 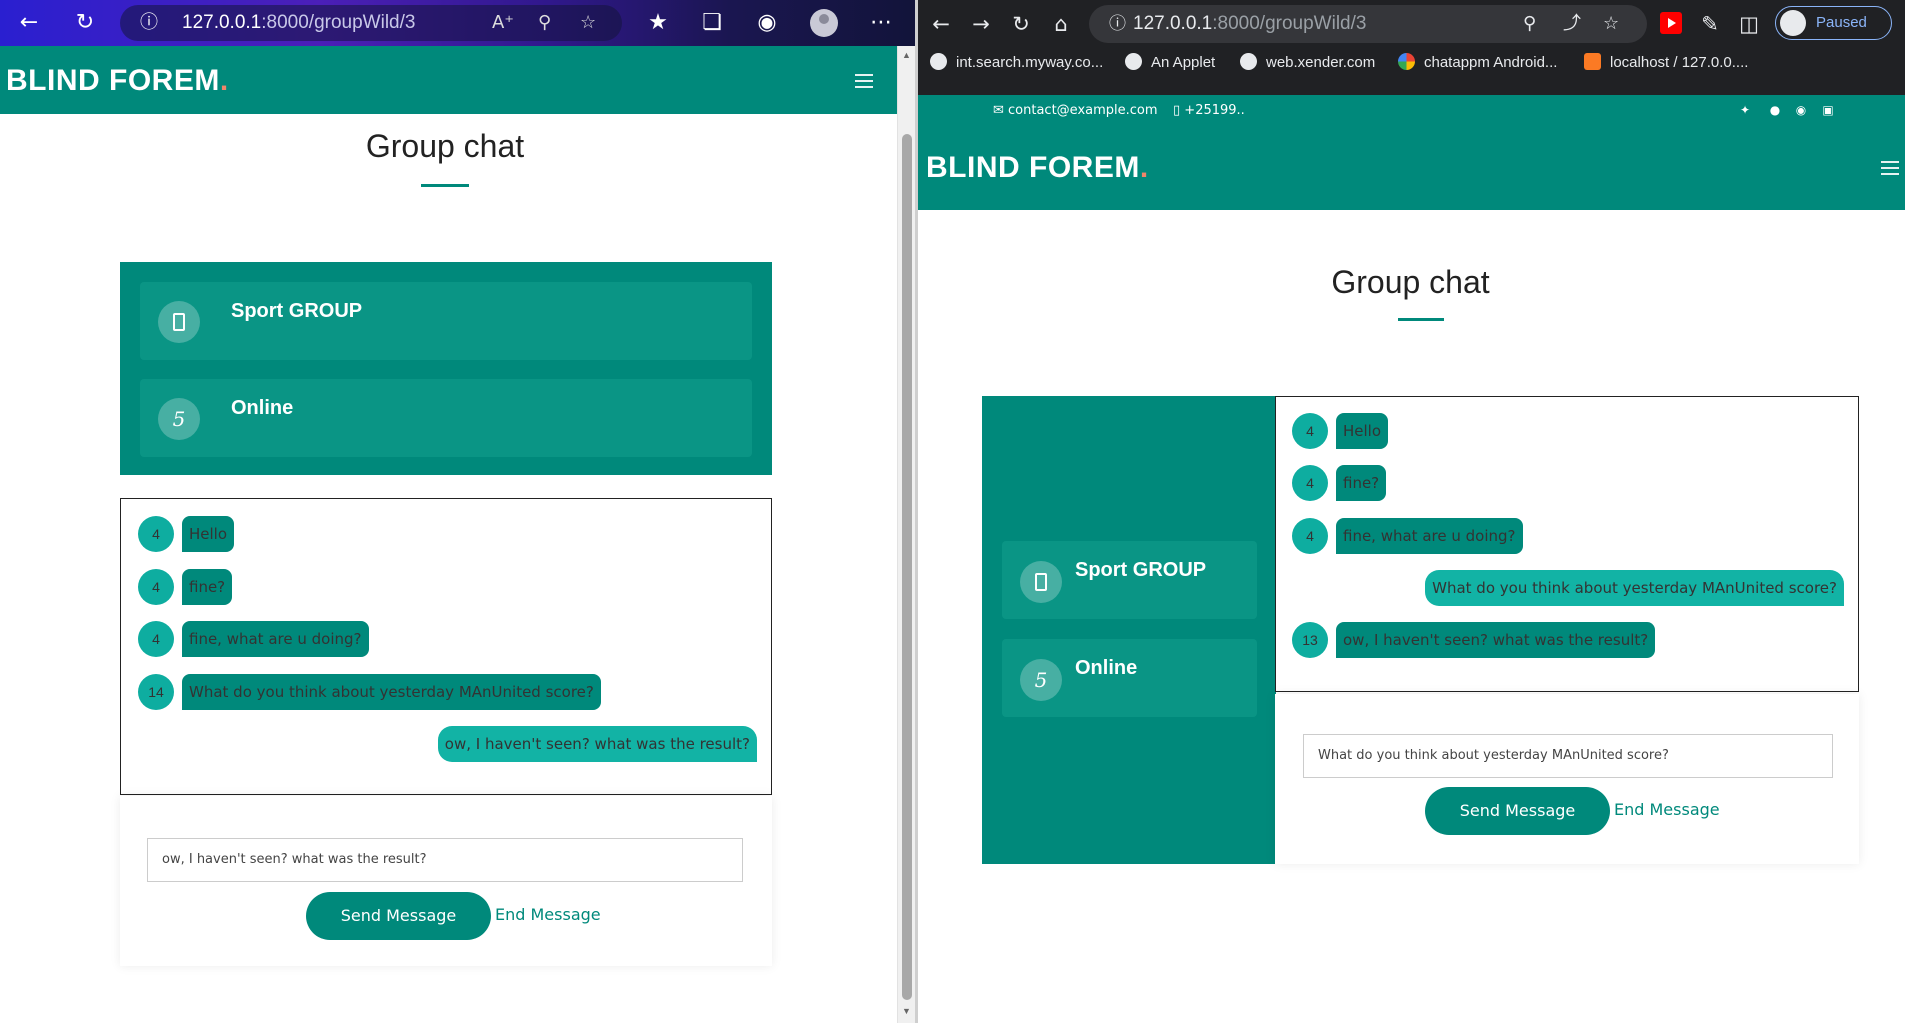 I want to click on user-avatar: 13, so click(x=1310, y=640).